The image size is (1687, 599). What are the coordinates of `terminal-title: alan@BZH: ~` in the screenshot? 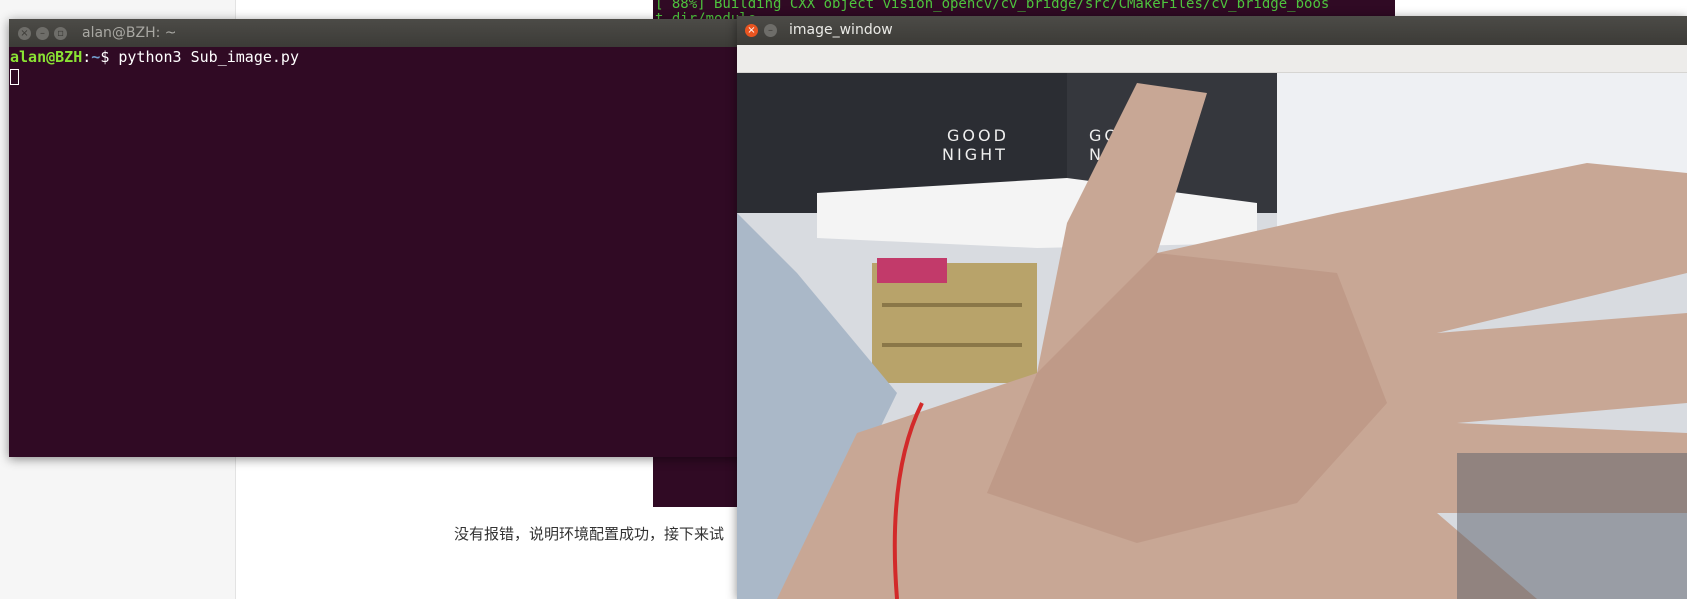 It's located at (129, 33).